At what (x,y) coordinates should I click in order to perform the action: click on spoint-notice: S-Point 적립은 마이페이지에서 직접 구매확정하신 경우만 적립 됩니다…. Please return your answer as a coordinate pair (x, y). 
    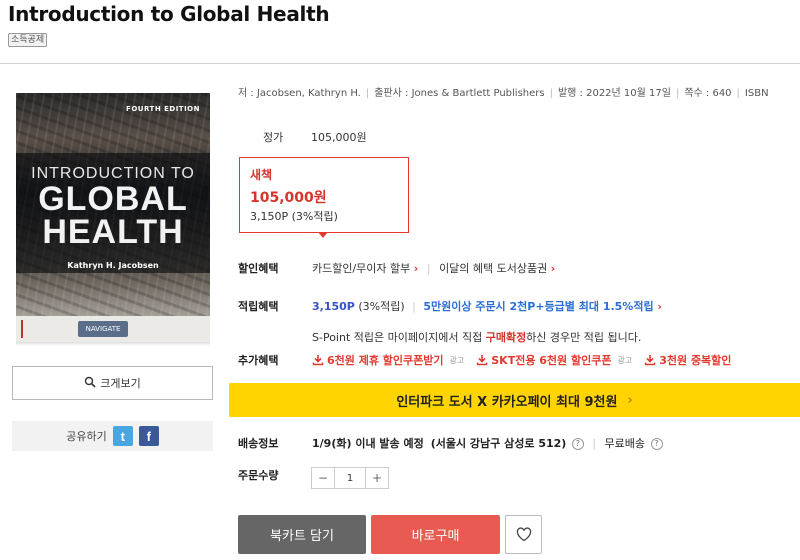
    Looking at the image, I should click on (477, 337).